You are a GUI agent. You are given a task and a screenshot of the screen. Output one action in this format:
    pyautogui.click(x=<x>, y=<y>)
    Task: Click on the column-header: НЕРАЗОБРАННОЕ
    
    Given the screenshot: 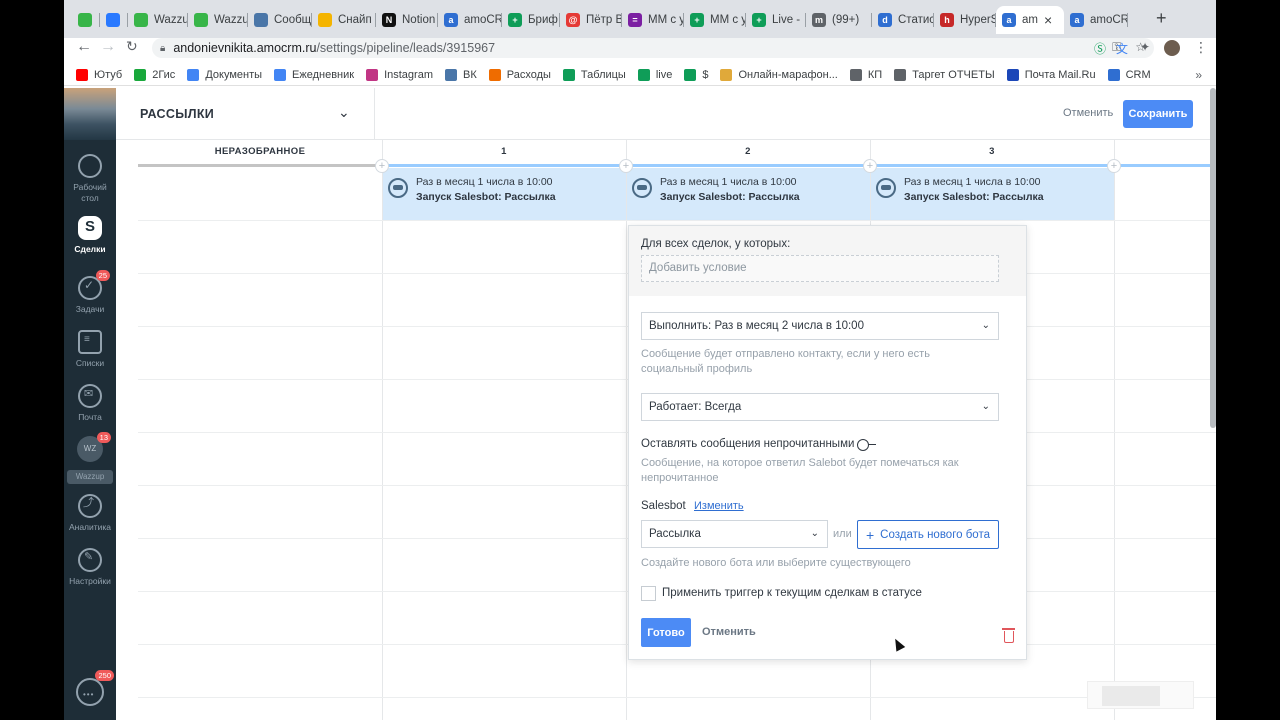 What is the action you would take?
    pyautogui.click(x=260, y=152)
    